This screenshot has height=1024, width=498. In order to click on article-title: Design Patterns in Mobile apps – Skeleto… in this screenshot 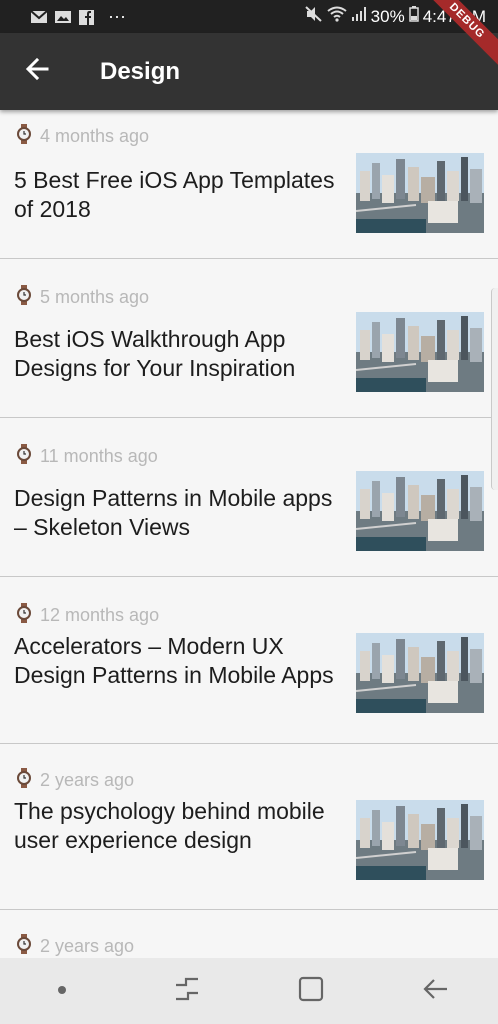, I will do `click(179, 513)`.